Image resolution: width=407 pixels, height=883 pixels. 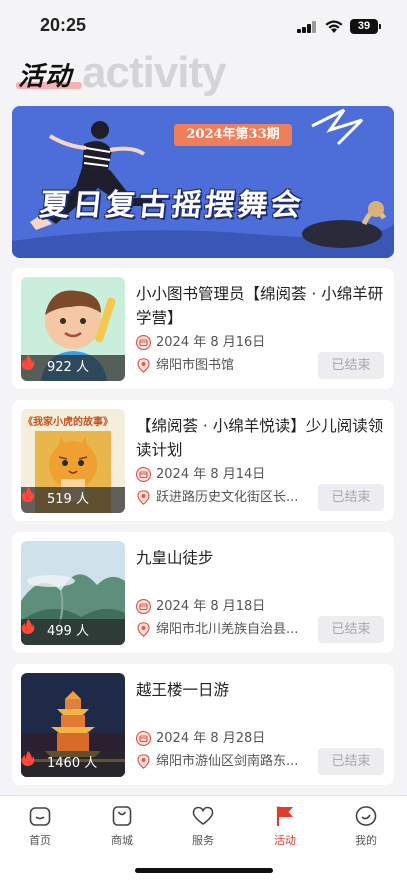 I want to click on activity-thumbnail: 《我家小虎的故事》 519 人, so click(x=73, y=461).